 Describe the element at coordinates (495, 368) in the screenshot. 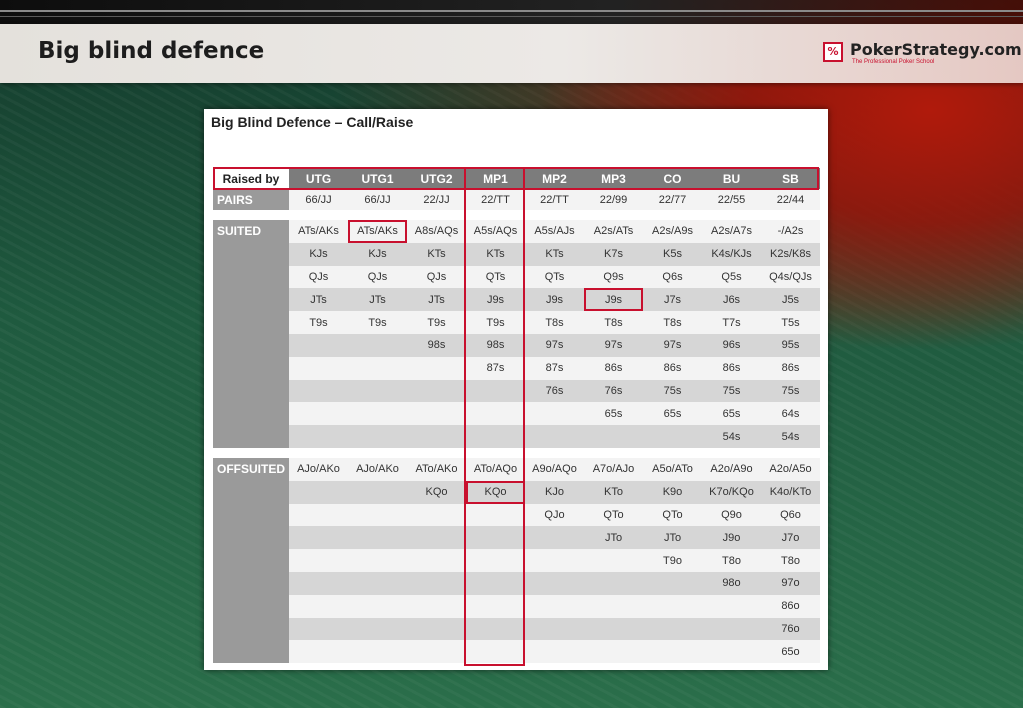

I see `suited-cell: 87s` at that location.